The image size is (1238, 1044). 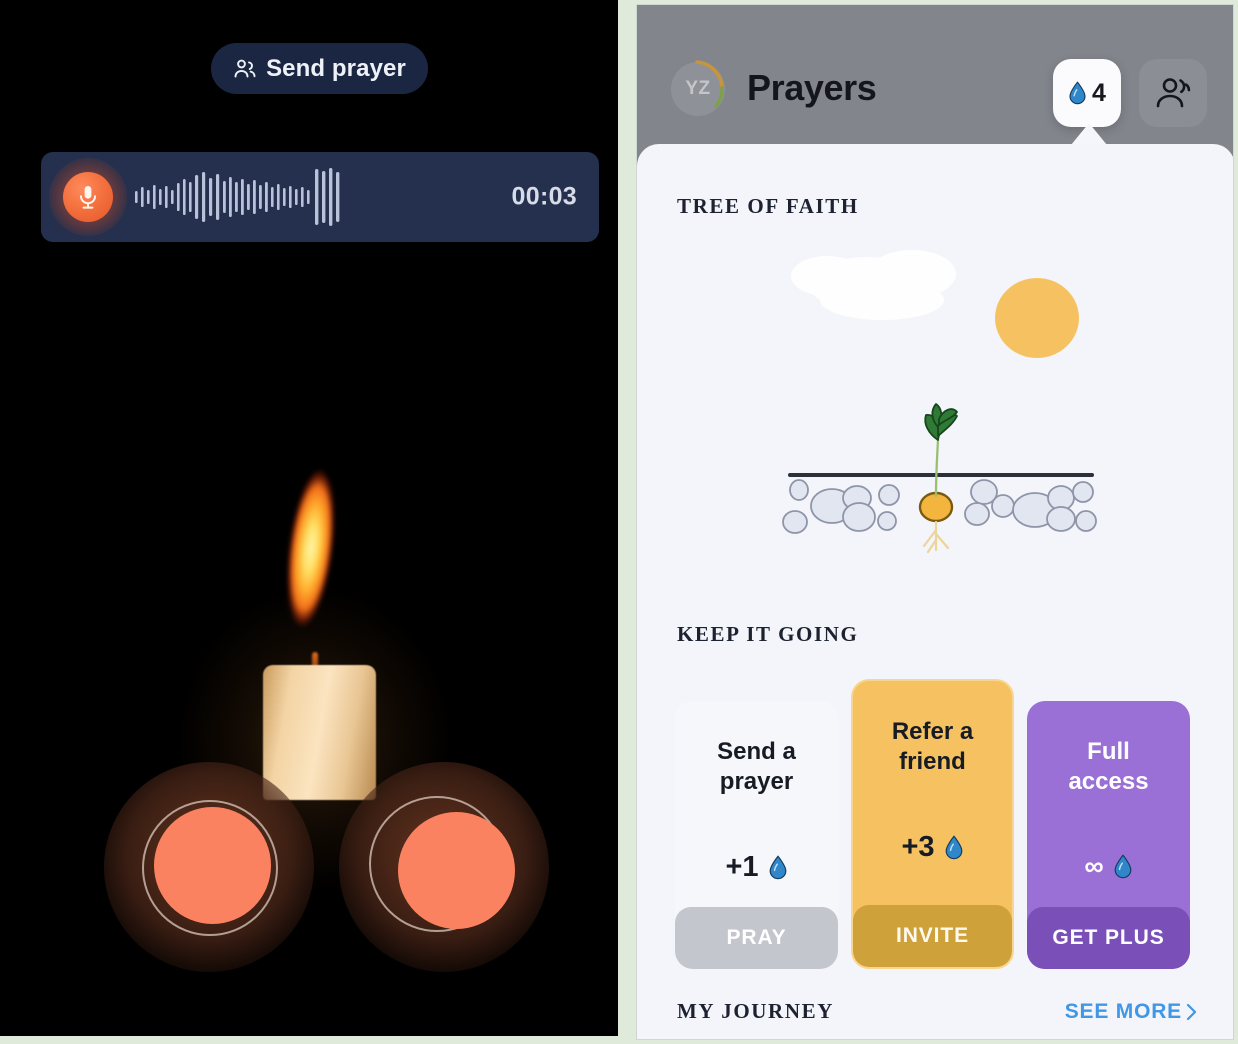 I want to click on keep-it-going-heading: KEEP IT GOING, so click(x=768, y=634).